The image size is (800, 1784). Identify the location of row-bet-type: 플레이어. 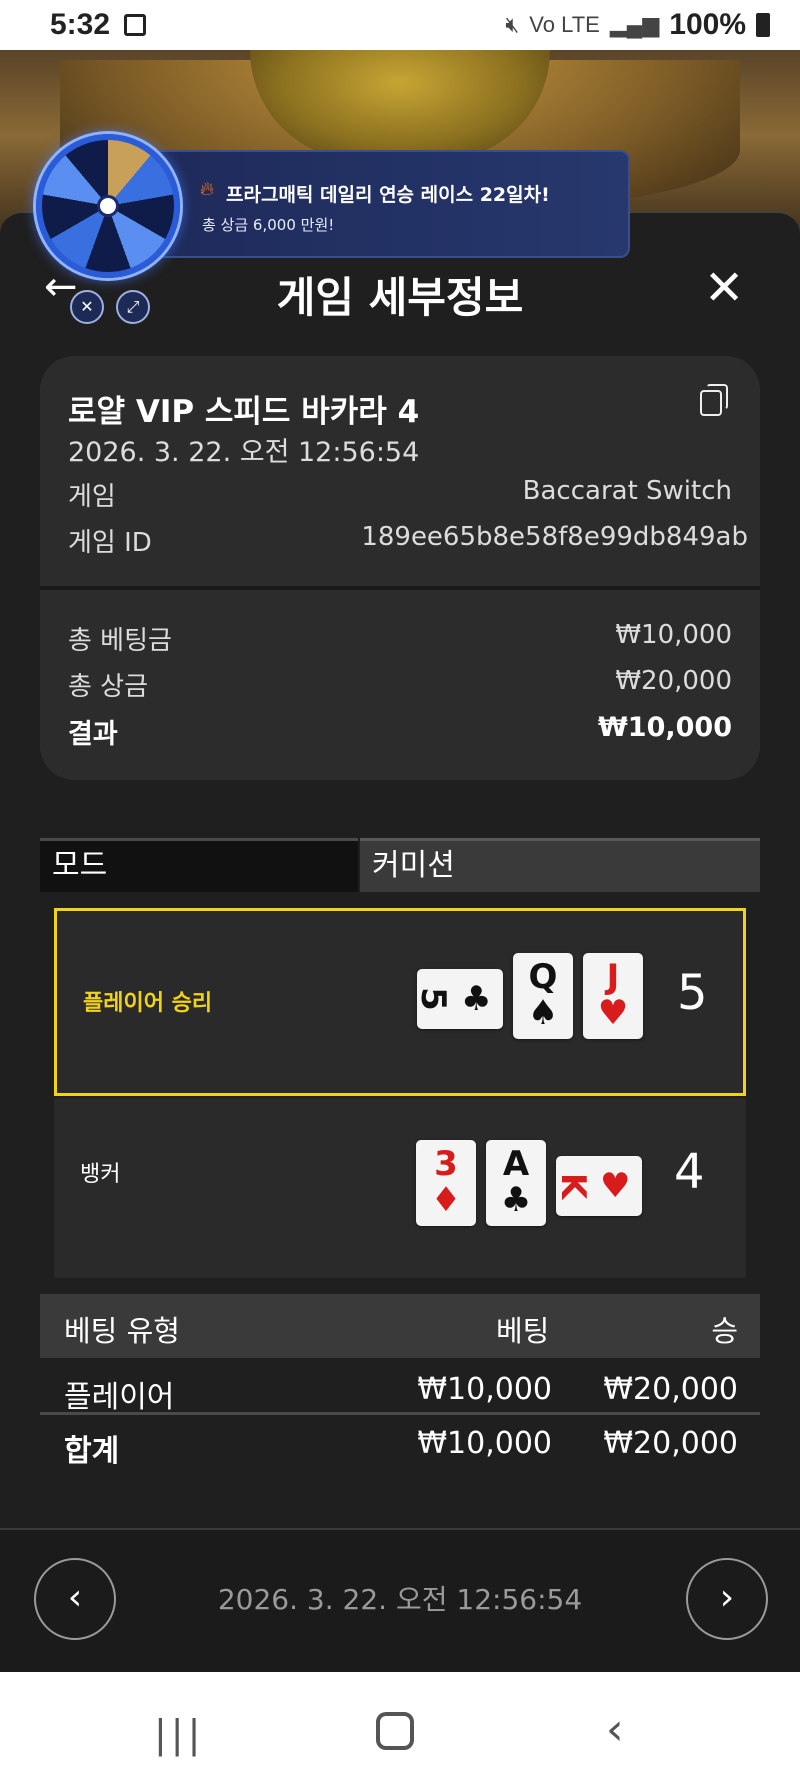
(119, 1397).